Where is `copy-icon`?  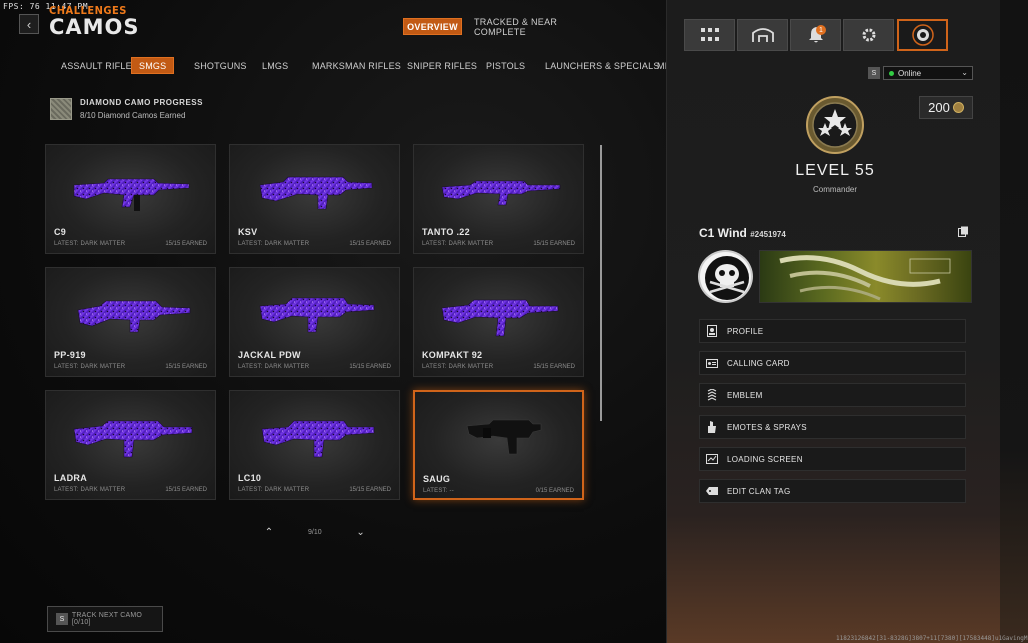
copy-icon is located at coordinates (963, 231).